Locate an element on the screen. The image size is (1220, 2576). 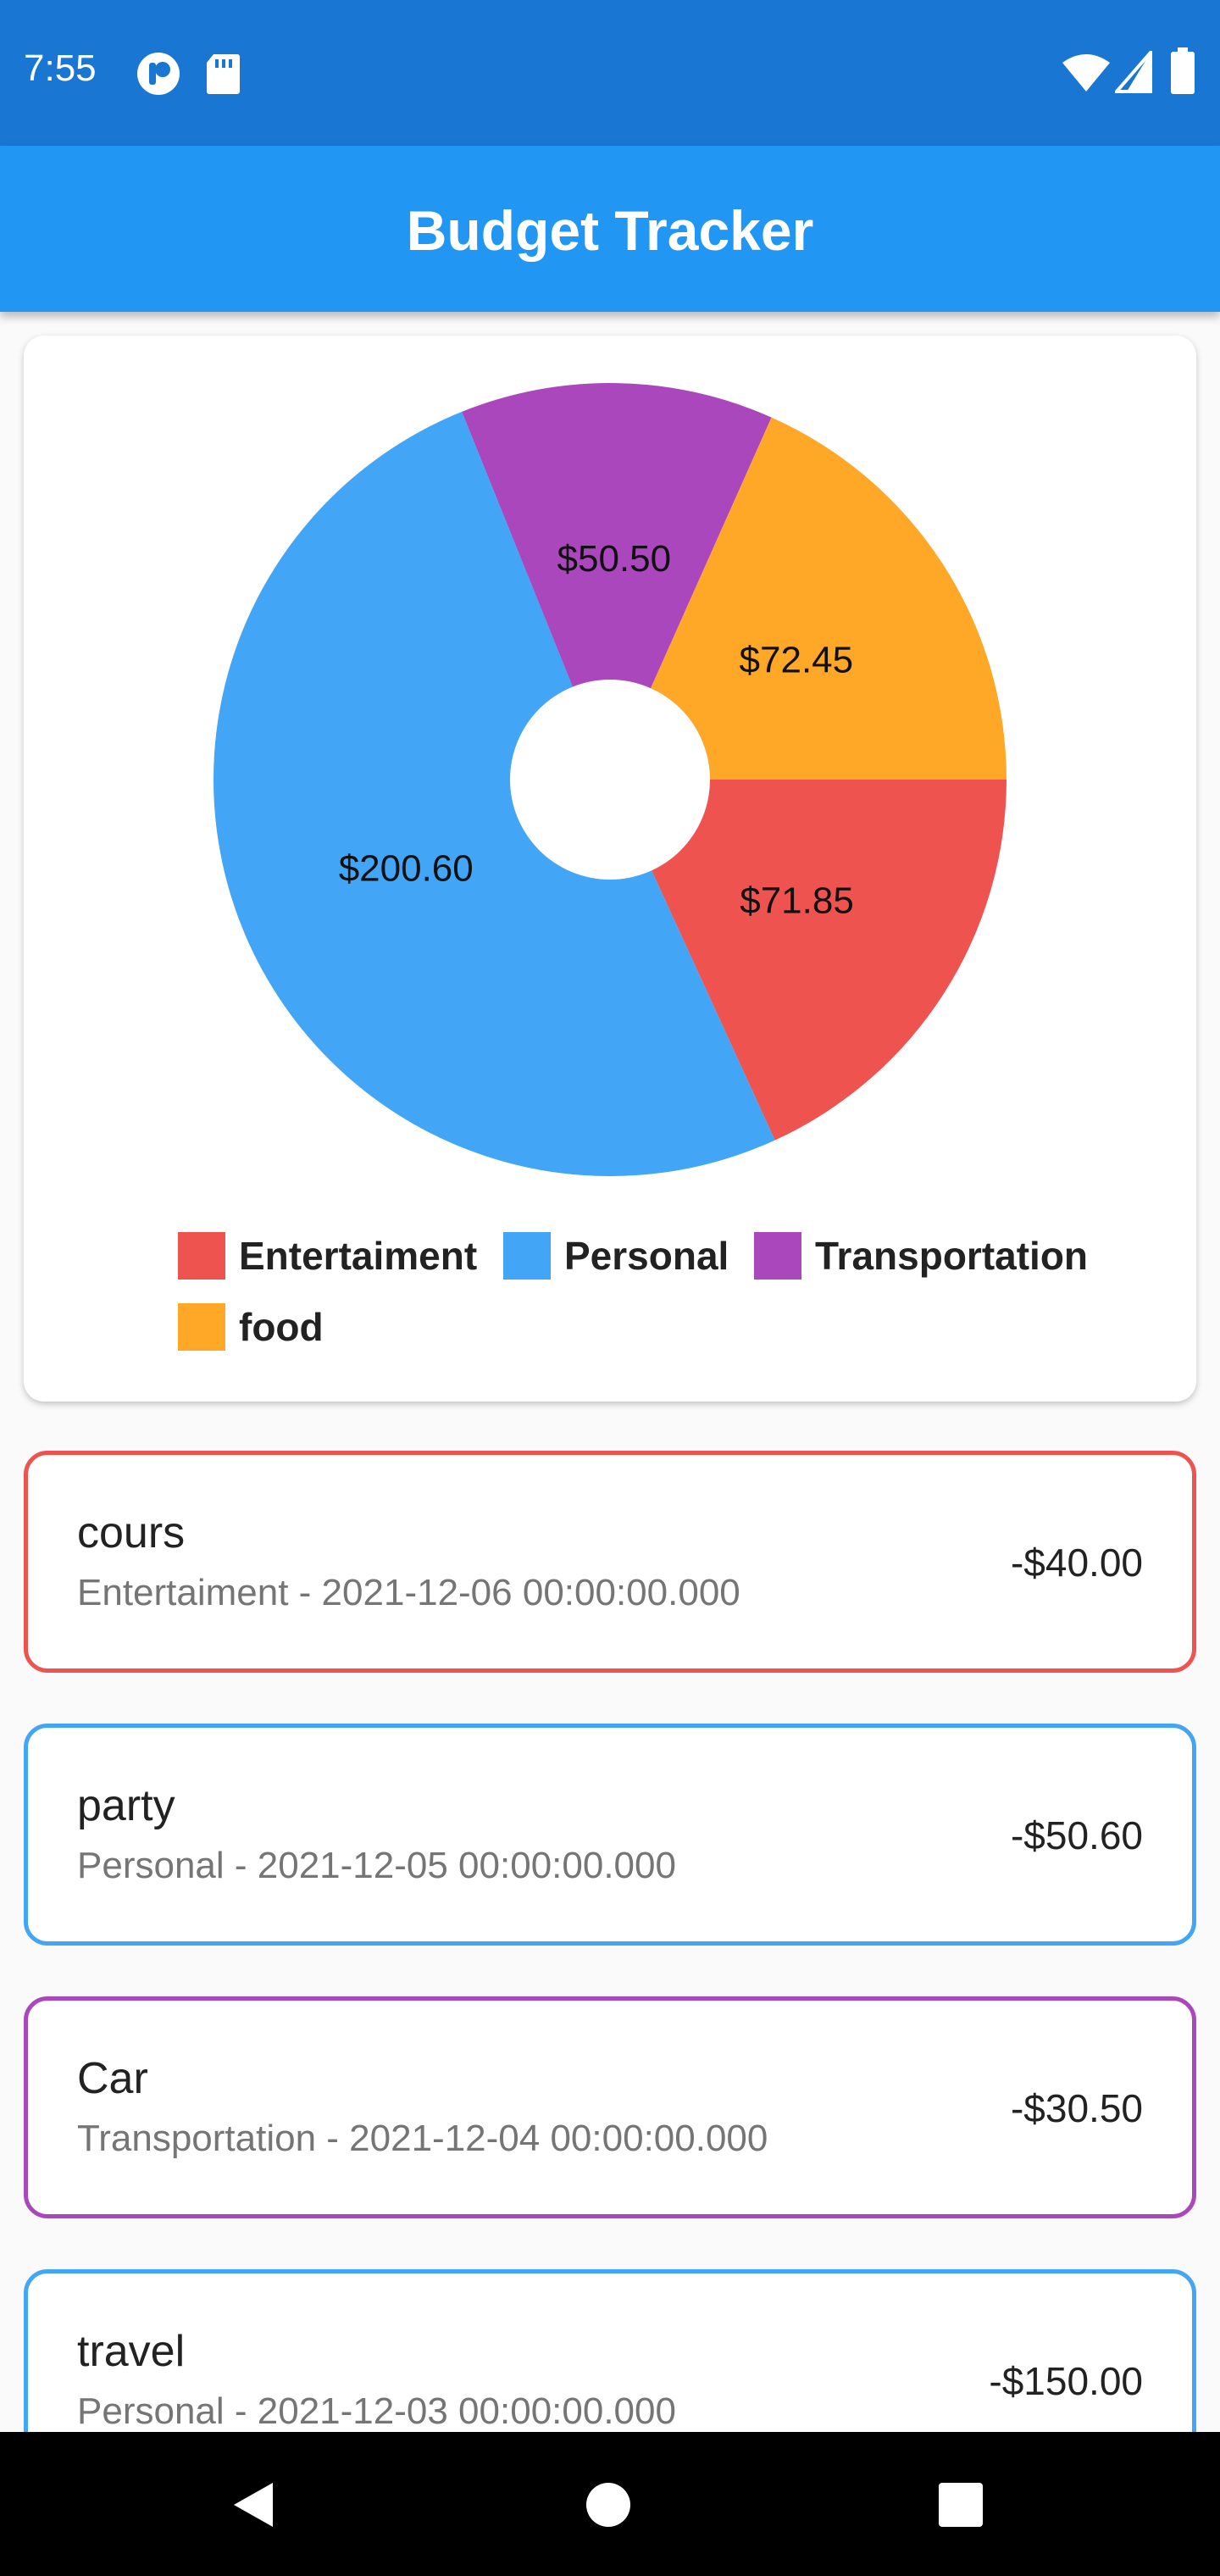
legend-item-entertaiment: Entertaiment is located at coordinates (327, 1256).